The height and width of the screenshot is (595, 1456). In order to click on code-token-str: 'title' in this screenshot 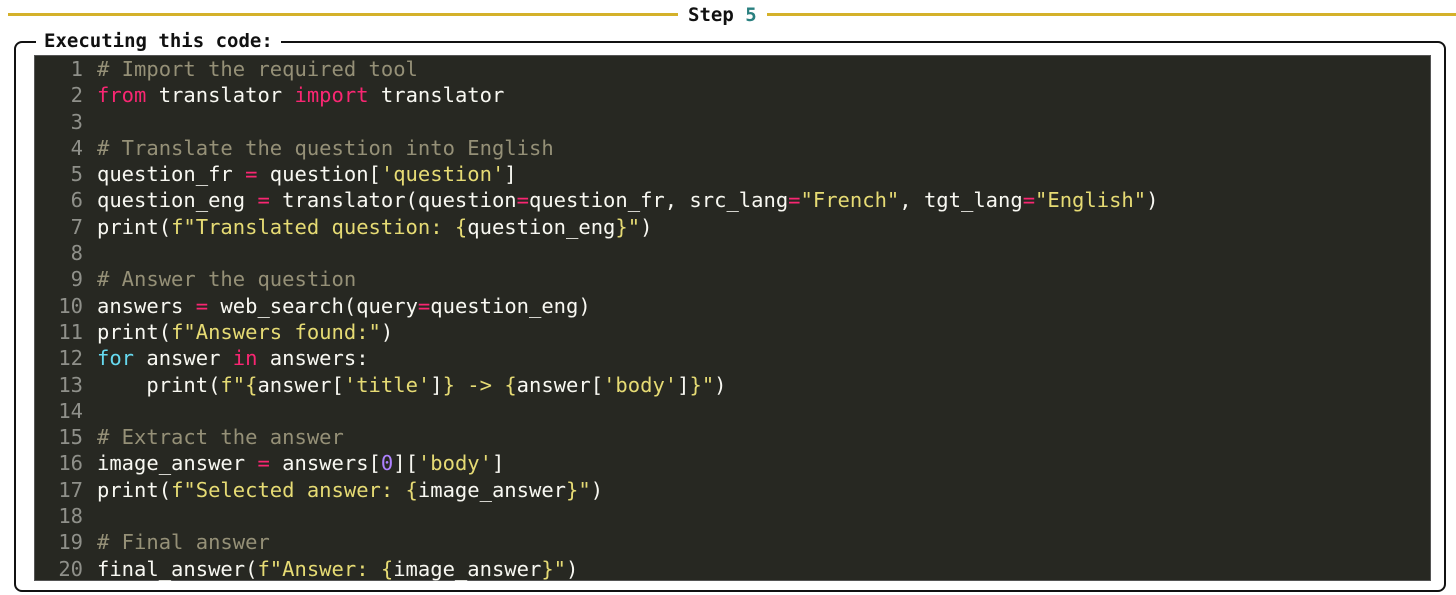, I will do `click(387, 384)`.